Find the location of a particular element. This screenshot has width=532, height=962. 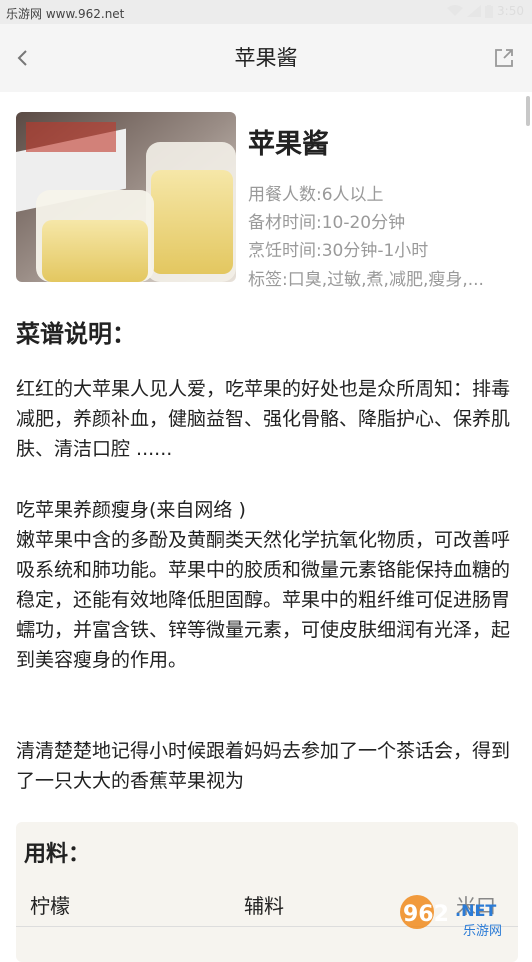

status-icons: 3:50 is located at coordinates (485, 11).